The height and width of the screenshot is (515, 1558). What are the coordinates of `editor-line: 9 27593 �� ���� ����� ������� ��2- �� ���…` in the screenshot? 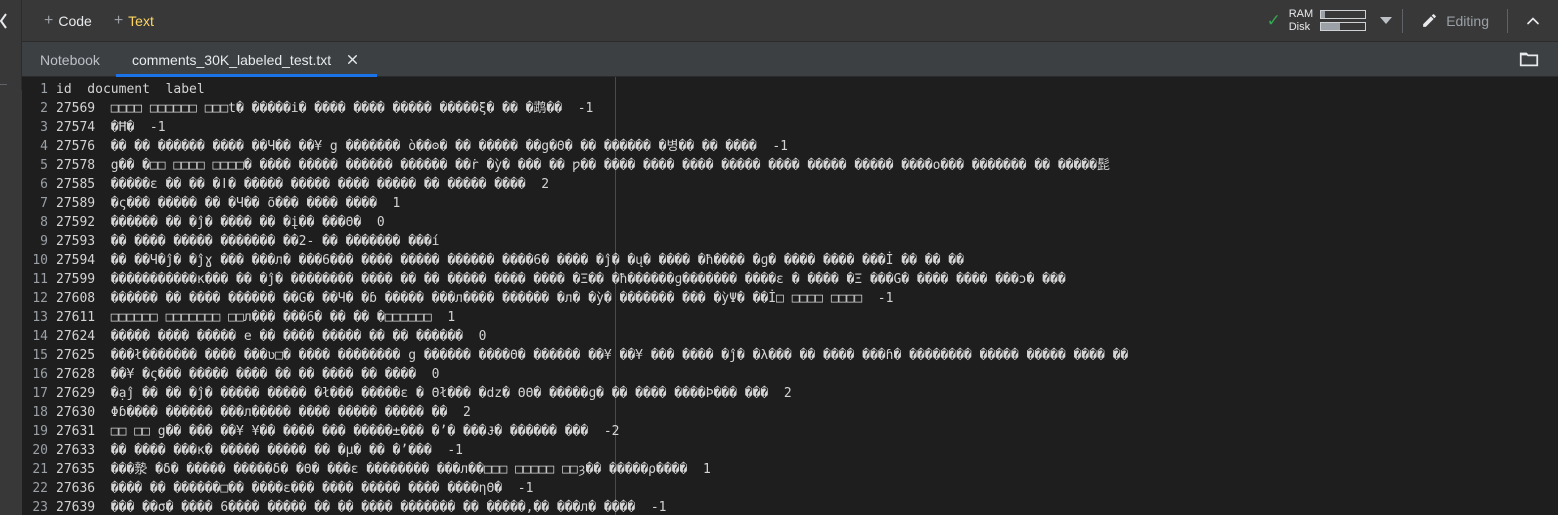 It's located at (790, 241).